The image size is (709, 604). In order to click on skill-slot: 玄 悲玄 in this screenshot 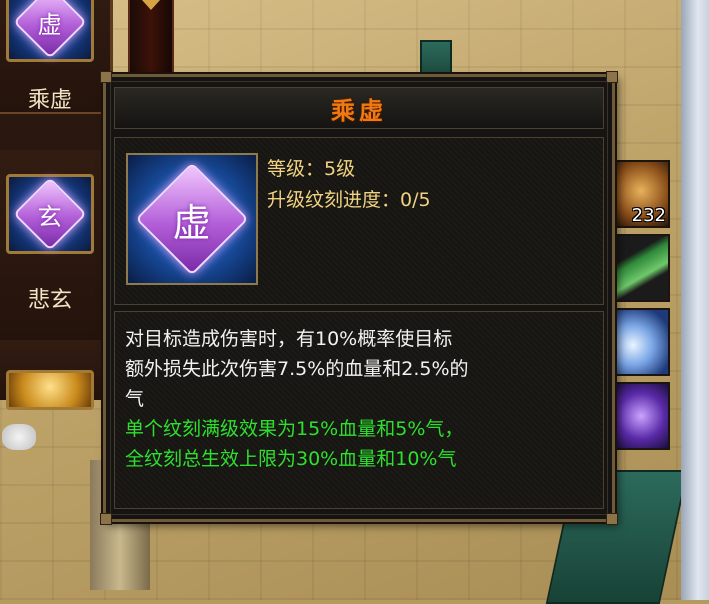, I will do `click(55, 246)`.